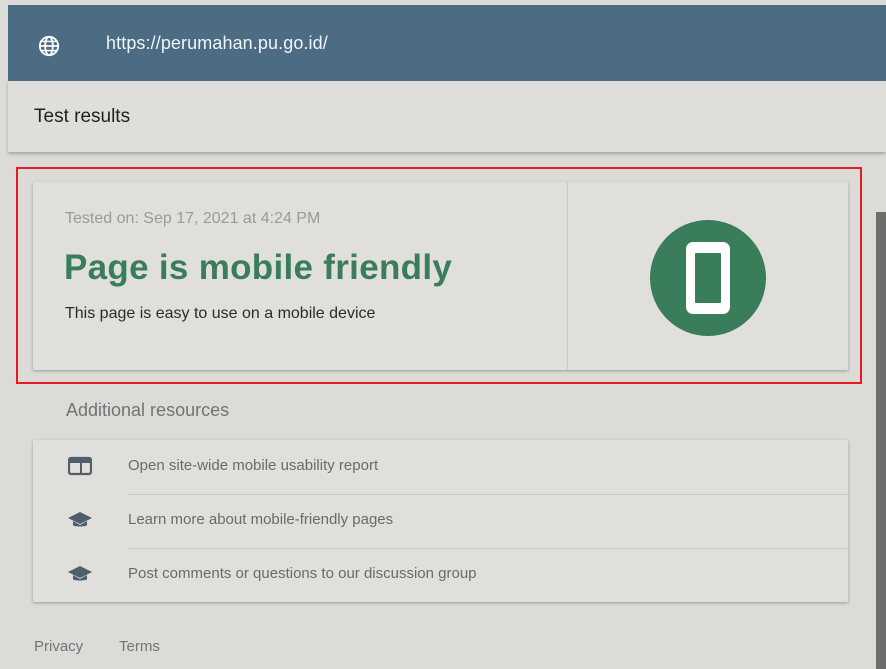  I want to click on result-divider, so click(567, 276).